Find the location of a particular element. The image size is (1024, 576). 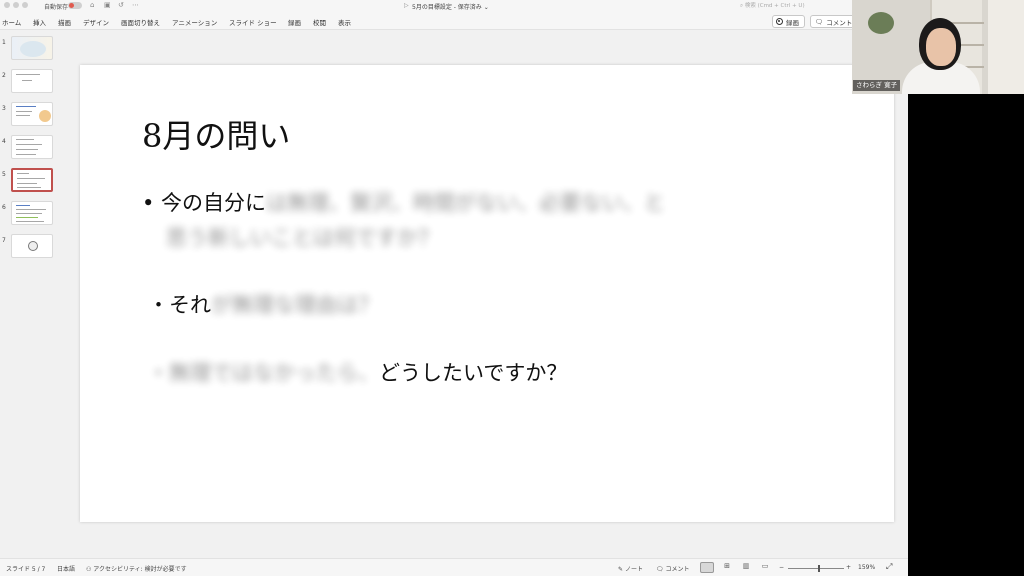

thumbnail-5: 5 is located at coordinates (30, 181).